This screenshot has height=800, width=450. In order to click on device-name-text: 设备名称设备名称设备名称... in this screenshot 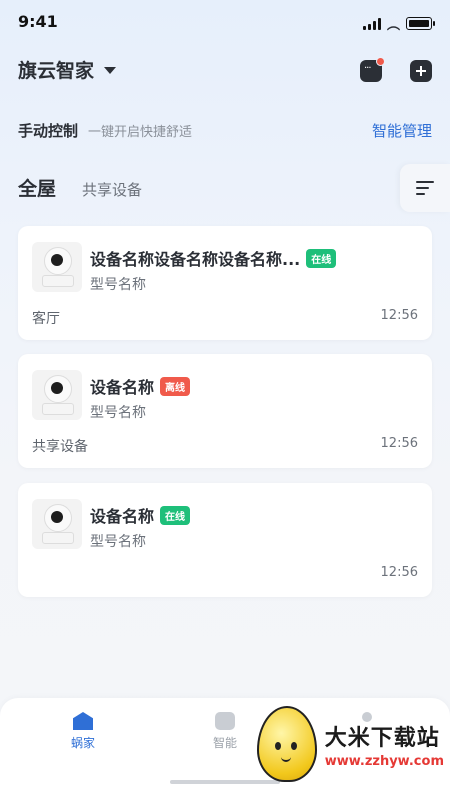, I will do `click(195, 259)`.